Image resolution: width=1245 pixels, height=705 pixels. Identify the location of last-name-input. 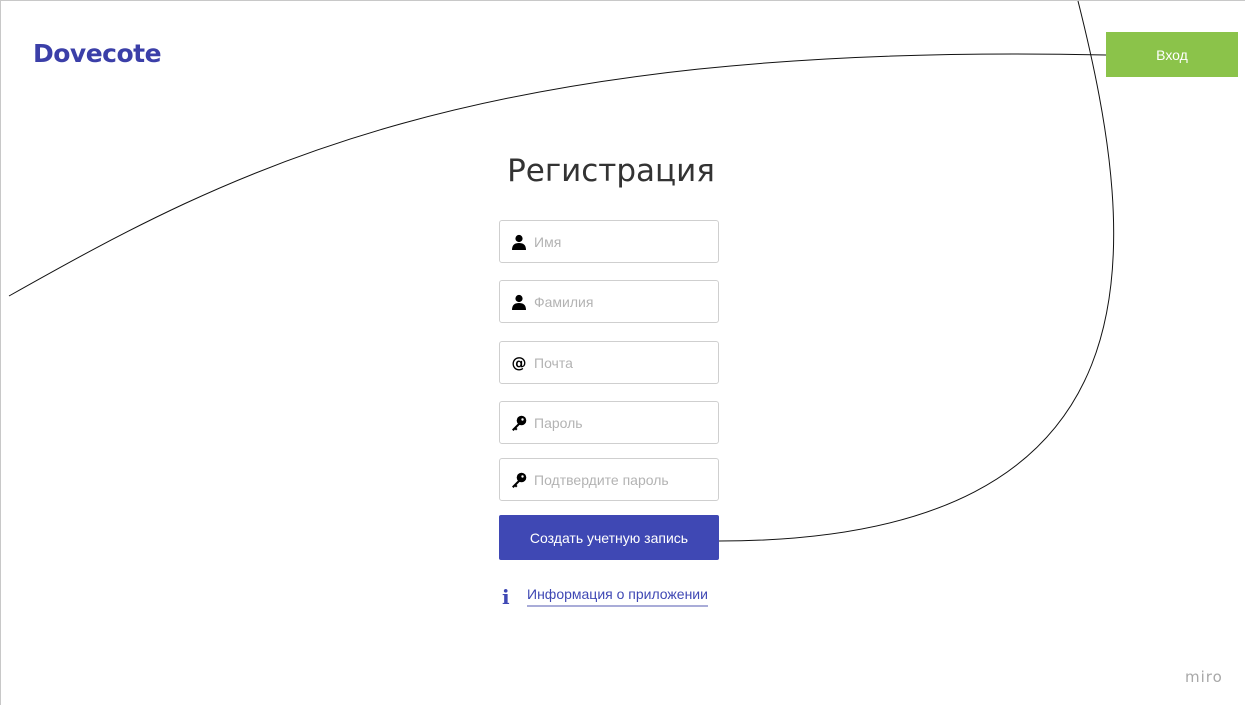
(624, 301).